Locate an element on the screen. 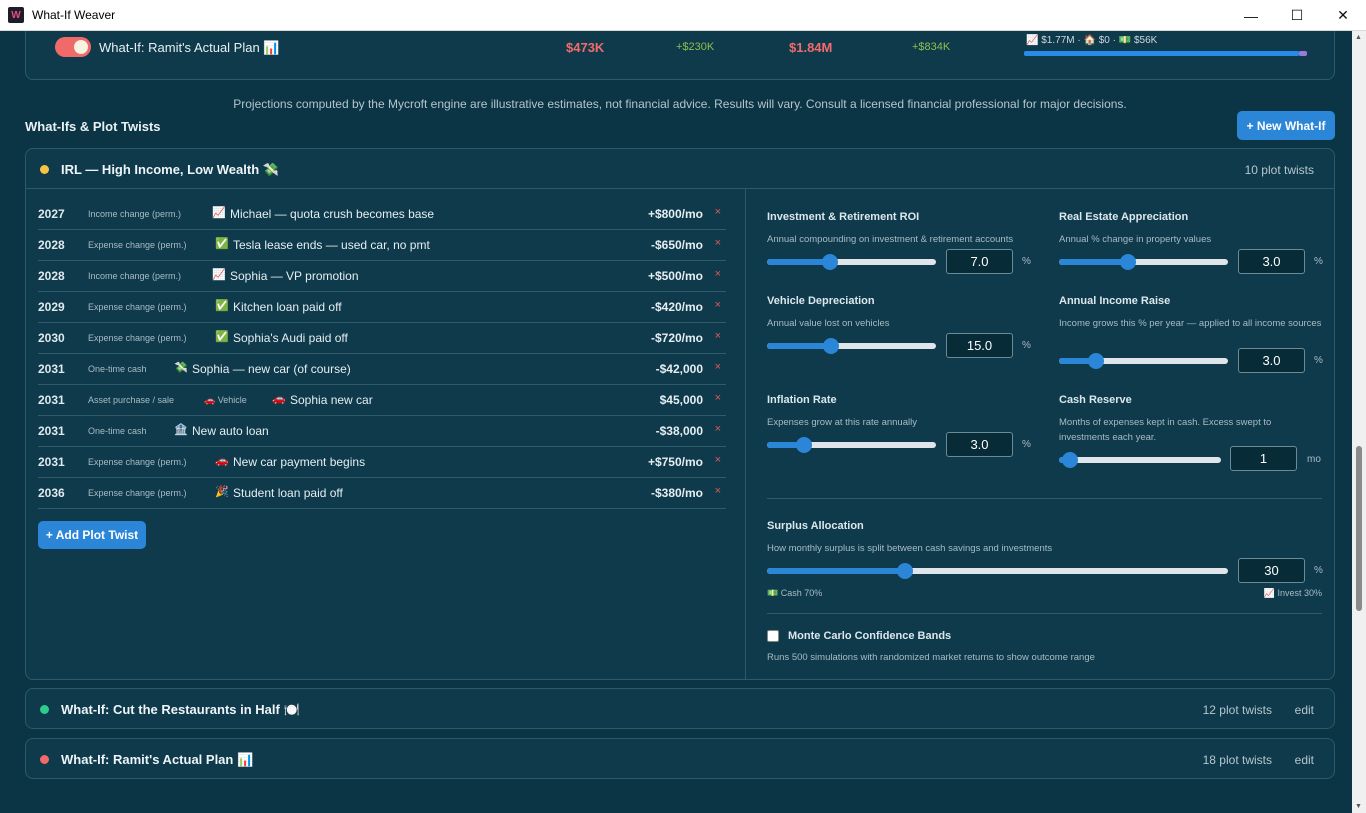  twist-amount: -$42,000 is located at coordinates (679, 369).